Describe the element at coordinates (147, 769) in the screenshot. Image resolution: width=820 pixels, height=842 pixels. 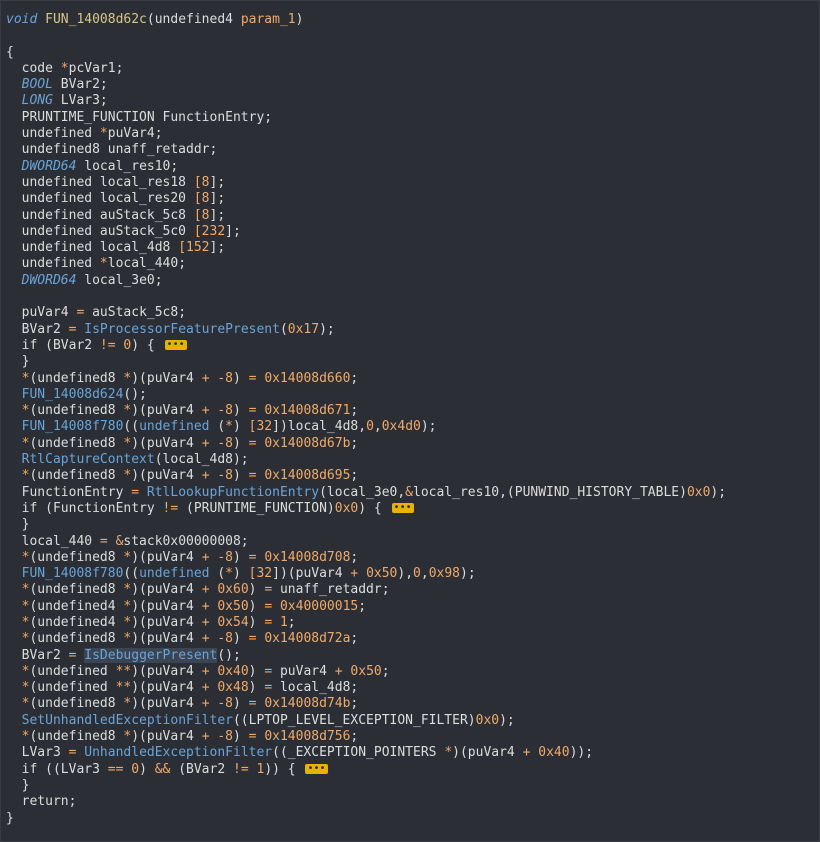
I see `code-token: )` at that location.